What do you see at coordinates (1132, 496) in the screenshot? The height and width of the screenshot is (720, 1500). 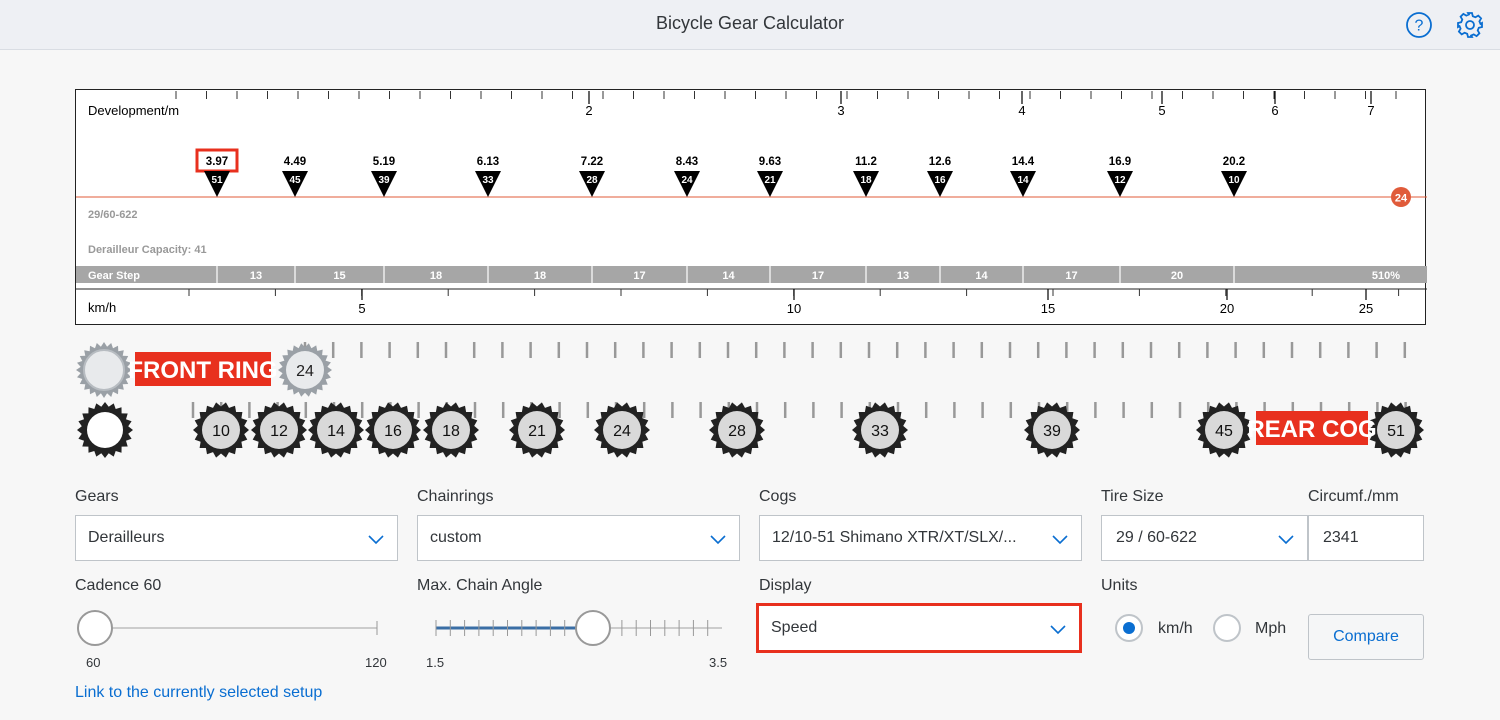 I see `tire-size-label: Tire Size` at bounding box center [1132, 496].